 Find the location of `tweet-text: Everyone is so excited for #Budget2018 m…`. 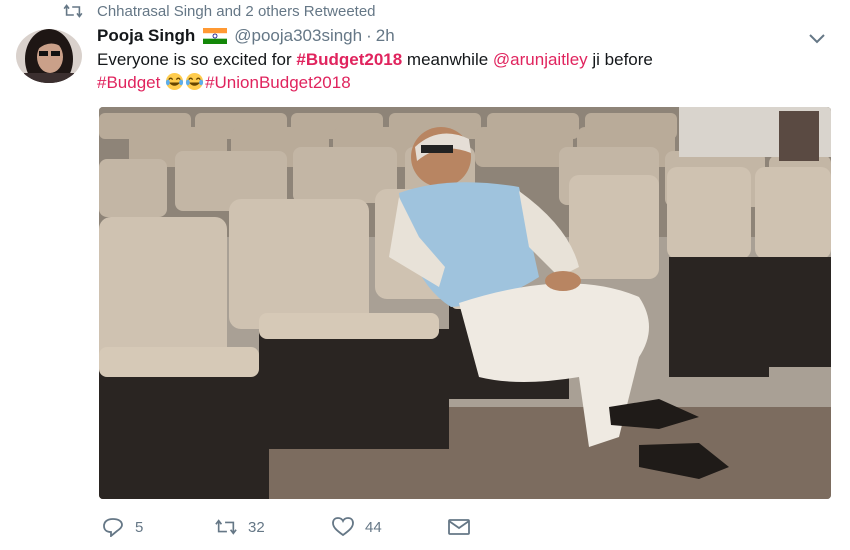

tweet-text: Everyone is so excited for #Budget2018 m… is located at coordinates (457, 71).